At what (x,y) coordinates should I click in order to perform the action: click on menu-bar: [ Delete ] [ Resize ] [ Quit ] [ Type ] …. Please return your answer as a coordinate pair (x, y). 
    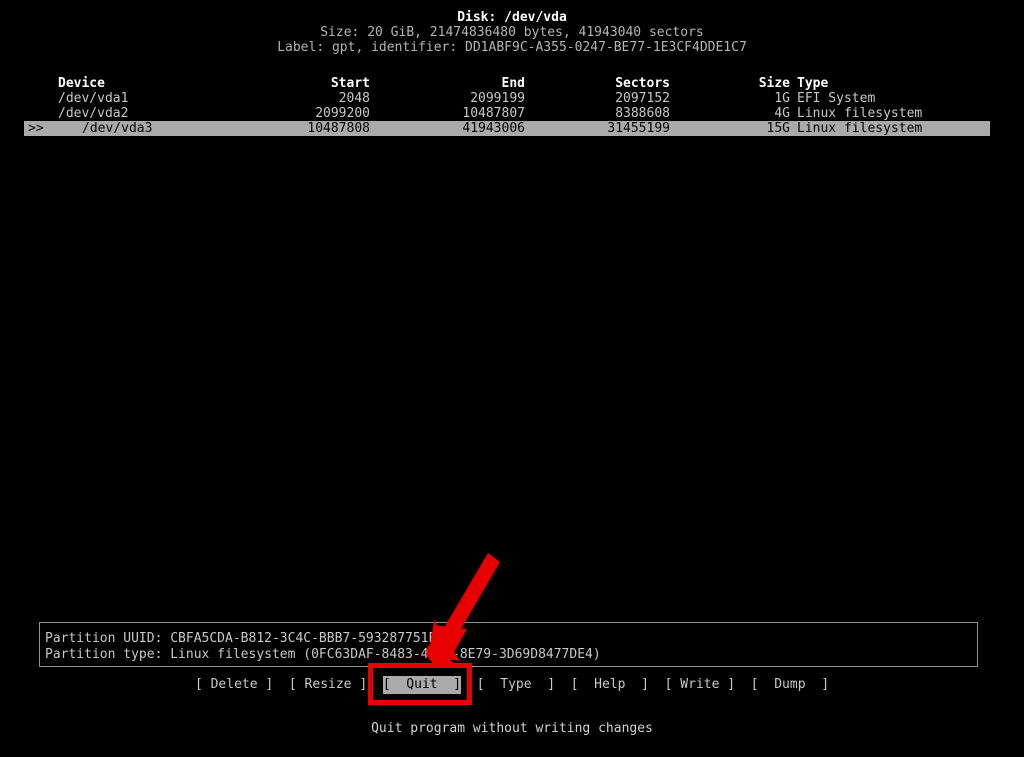
    Looking at the image, I should click on (512, 685).